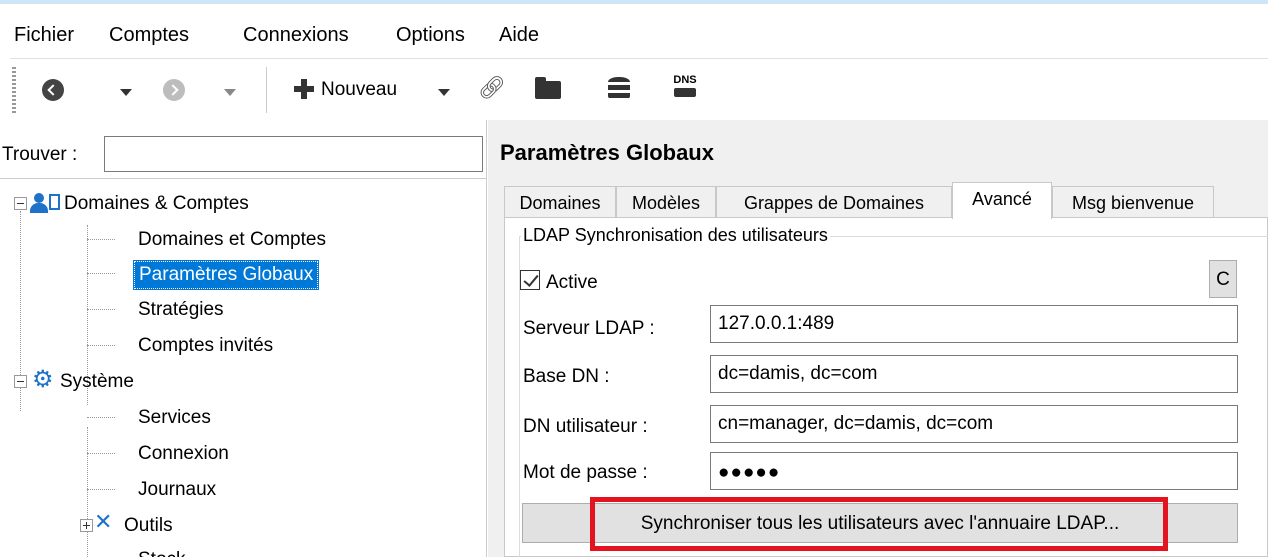  Describe the element at coordinates (974, 374) in the screenshot. I see `basedn-field` at that location.